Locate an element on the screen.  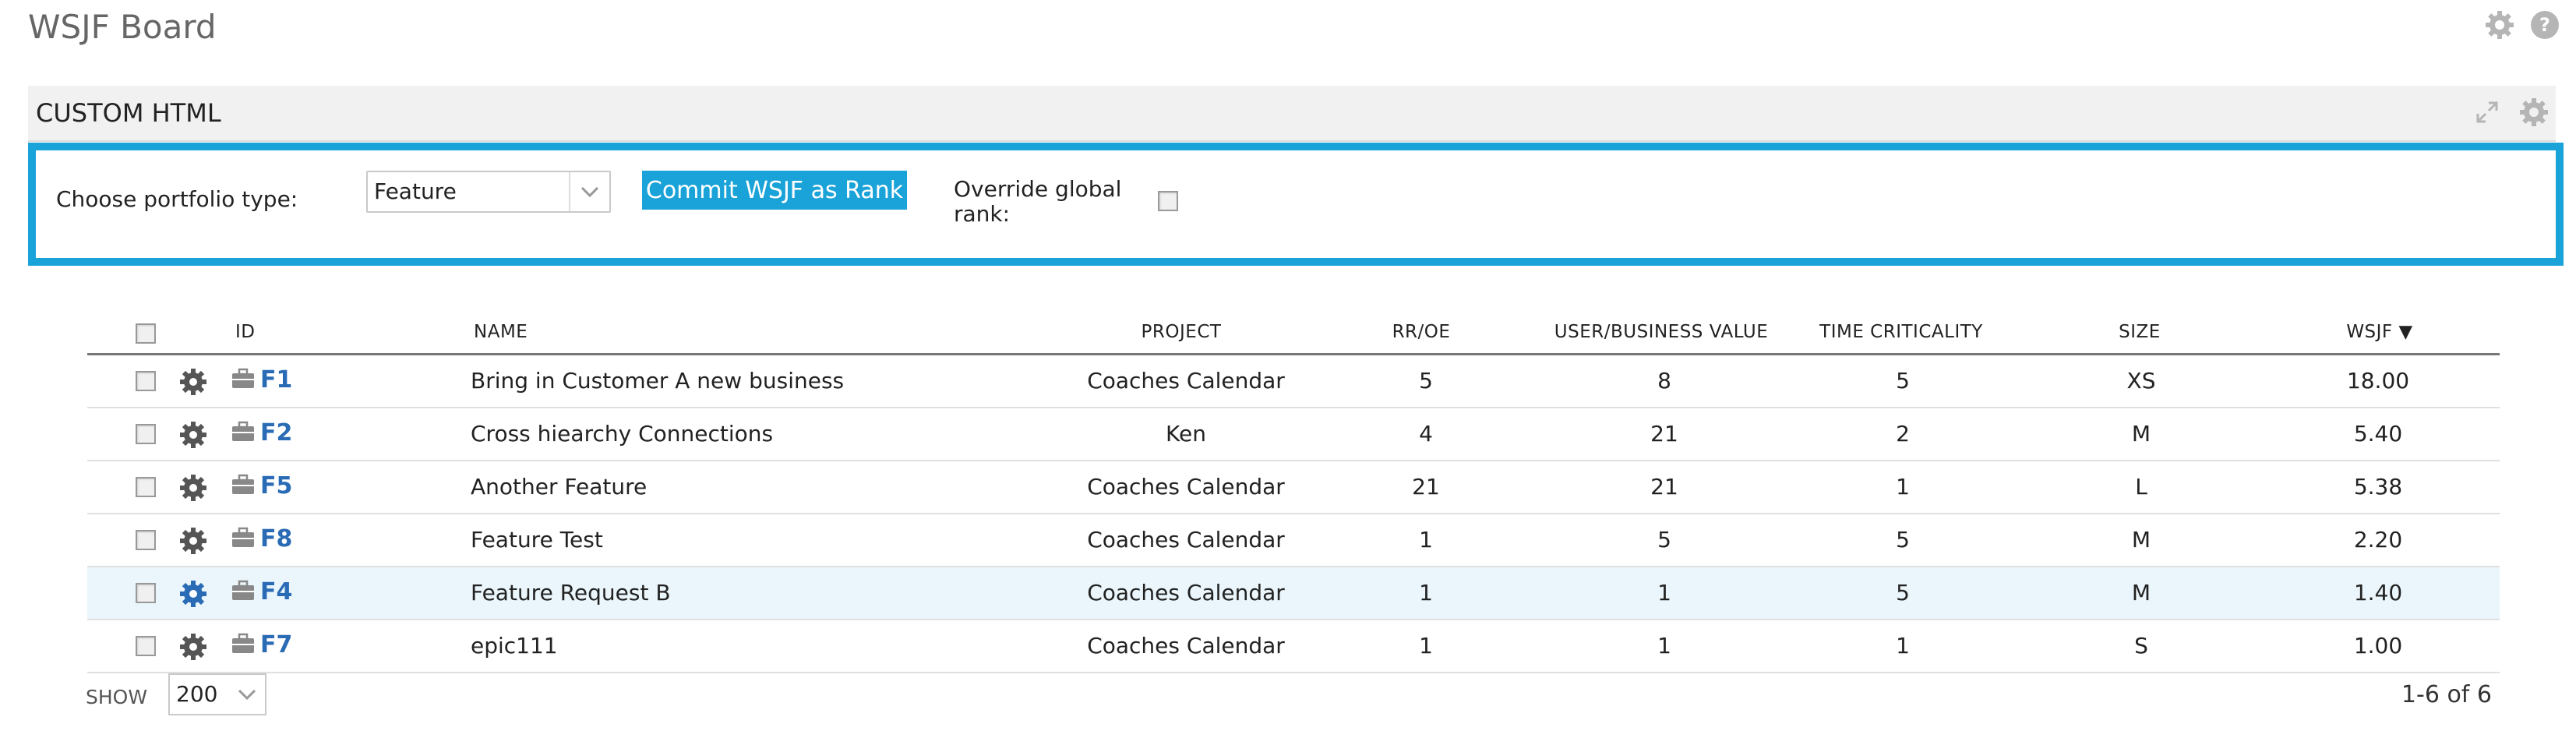
panel-title: CUSTOM HTML is located at coordinates (128, 113).